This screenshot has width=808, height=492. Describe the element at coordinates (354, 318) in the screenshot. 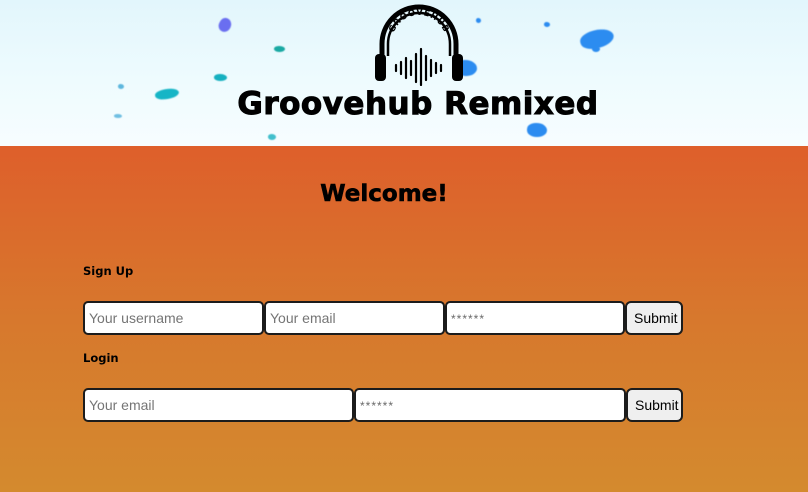

I see `signup-email-input` at that location.